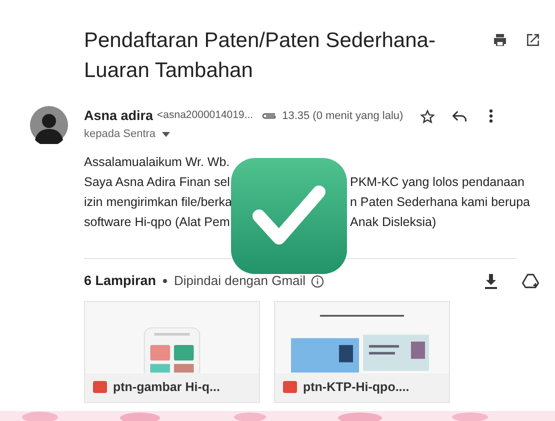  I want to click on printer-icon, so click(500, 40).